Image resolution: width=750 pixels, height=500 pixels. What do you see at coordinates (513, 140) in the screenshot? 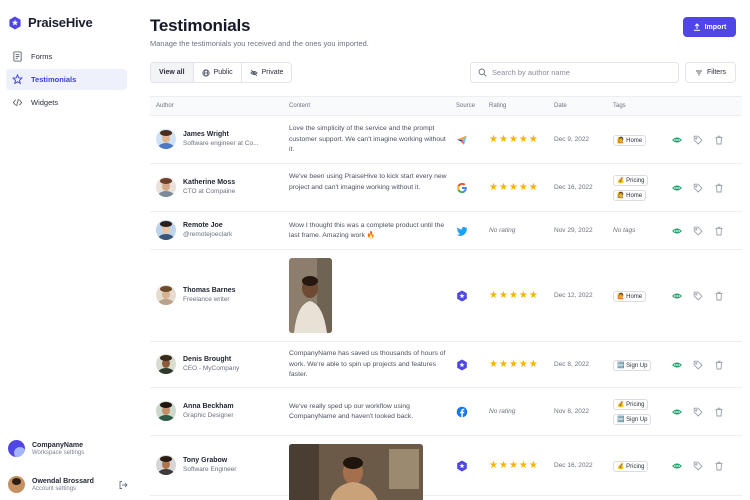
I see `rating-stars: ★ ★ ★ ★ ★` at bounding box center [513, 140].